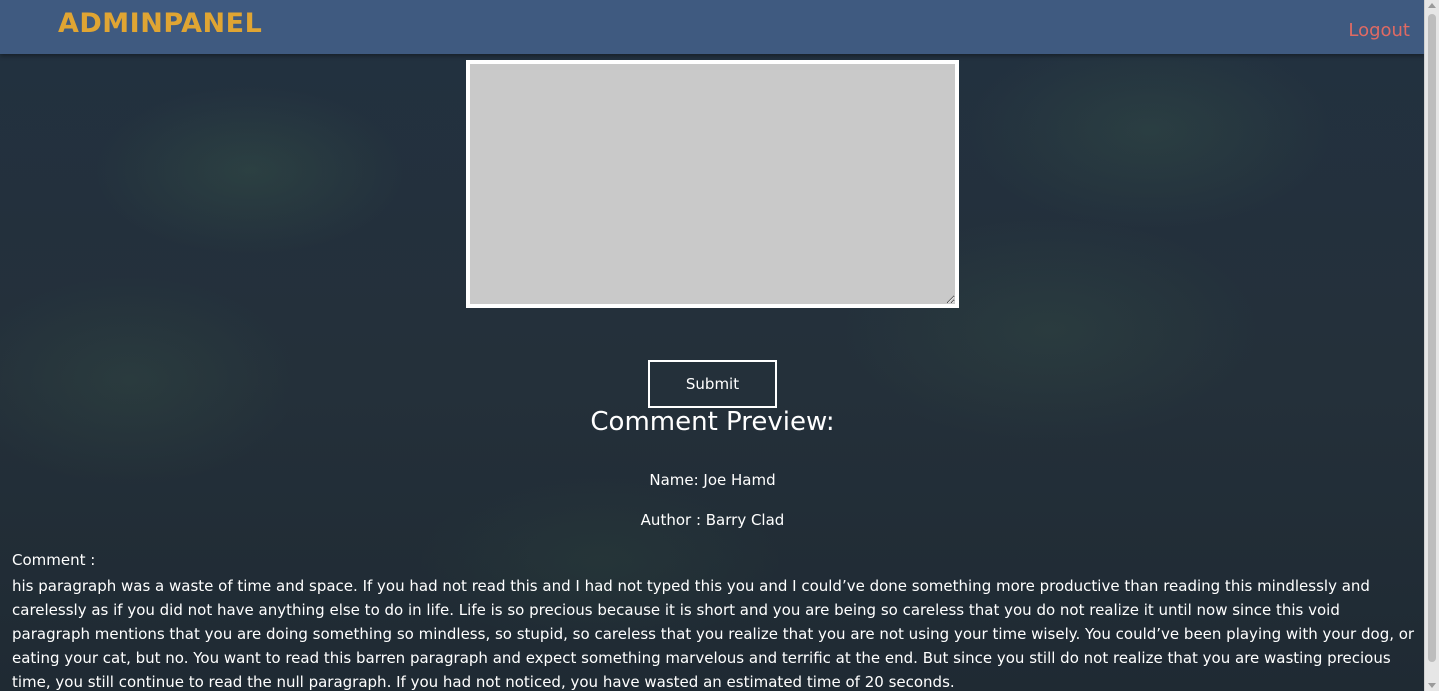 This screenshot has width=1439, height=691. What do you see at coordinates (1379, 30) in the screenshot?
I see `logout-link: Logout` at bounding box center [1379, 30].